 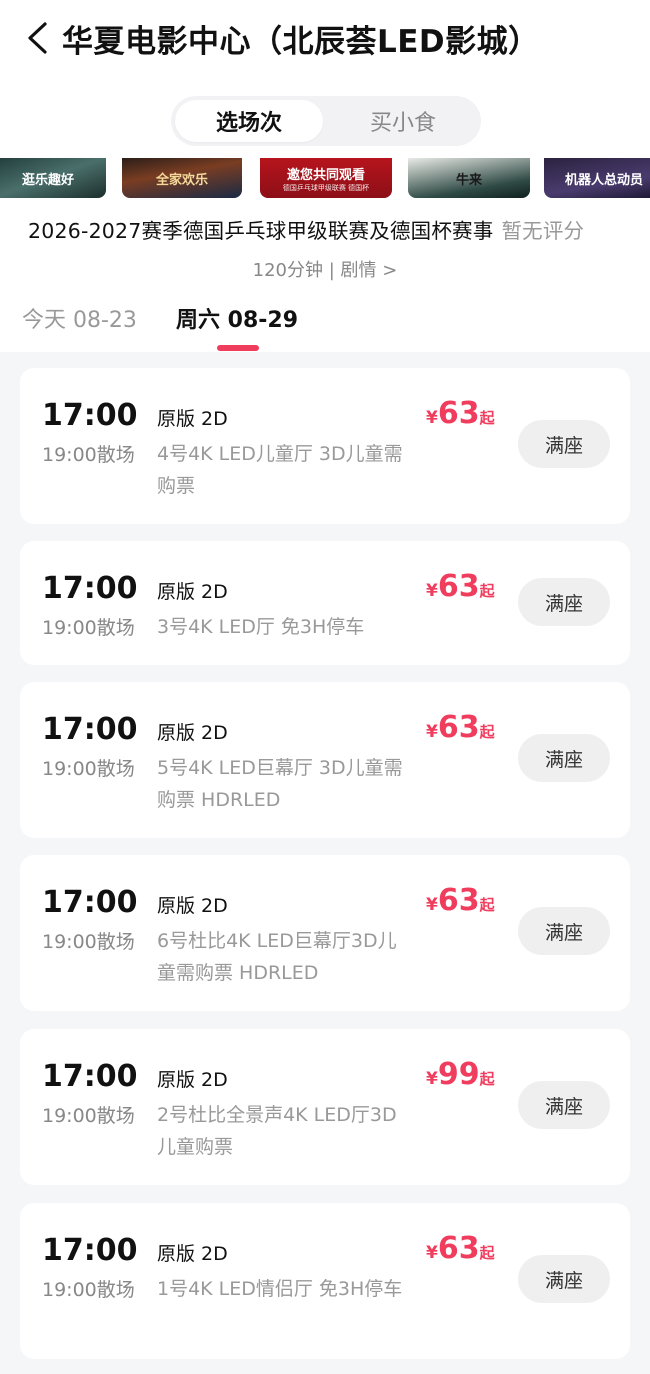 I want to click on date-tab-today: 今天 08-23, so click(x=79, y=318).